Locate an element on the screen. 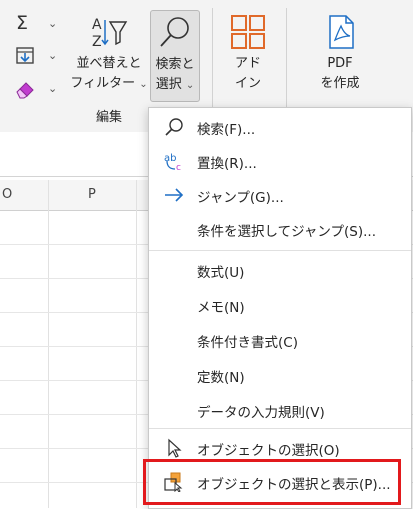 The image size is (413, 509). pdf-icon is located at coordinates (341, 32).